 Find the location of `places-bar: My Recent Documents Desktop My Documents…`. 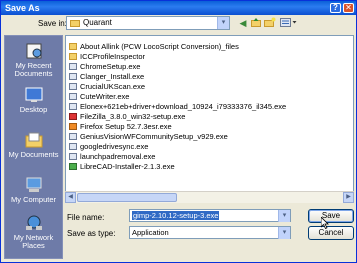

places-bar: My Recent Documents Desktop My Documents… is located at coordinates (33, 147).